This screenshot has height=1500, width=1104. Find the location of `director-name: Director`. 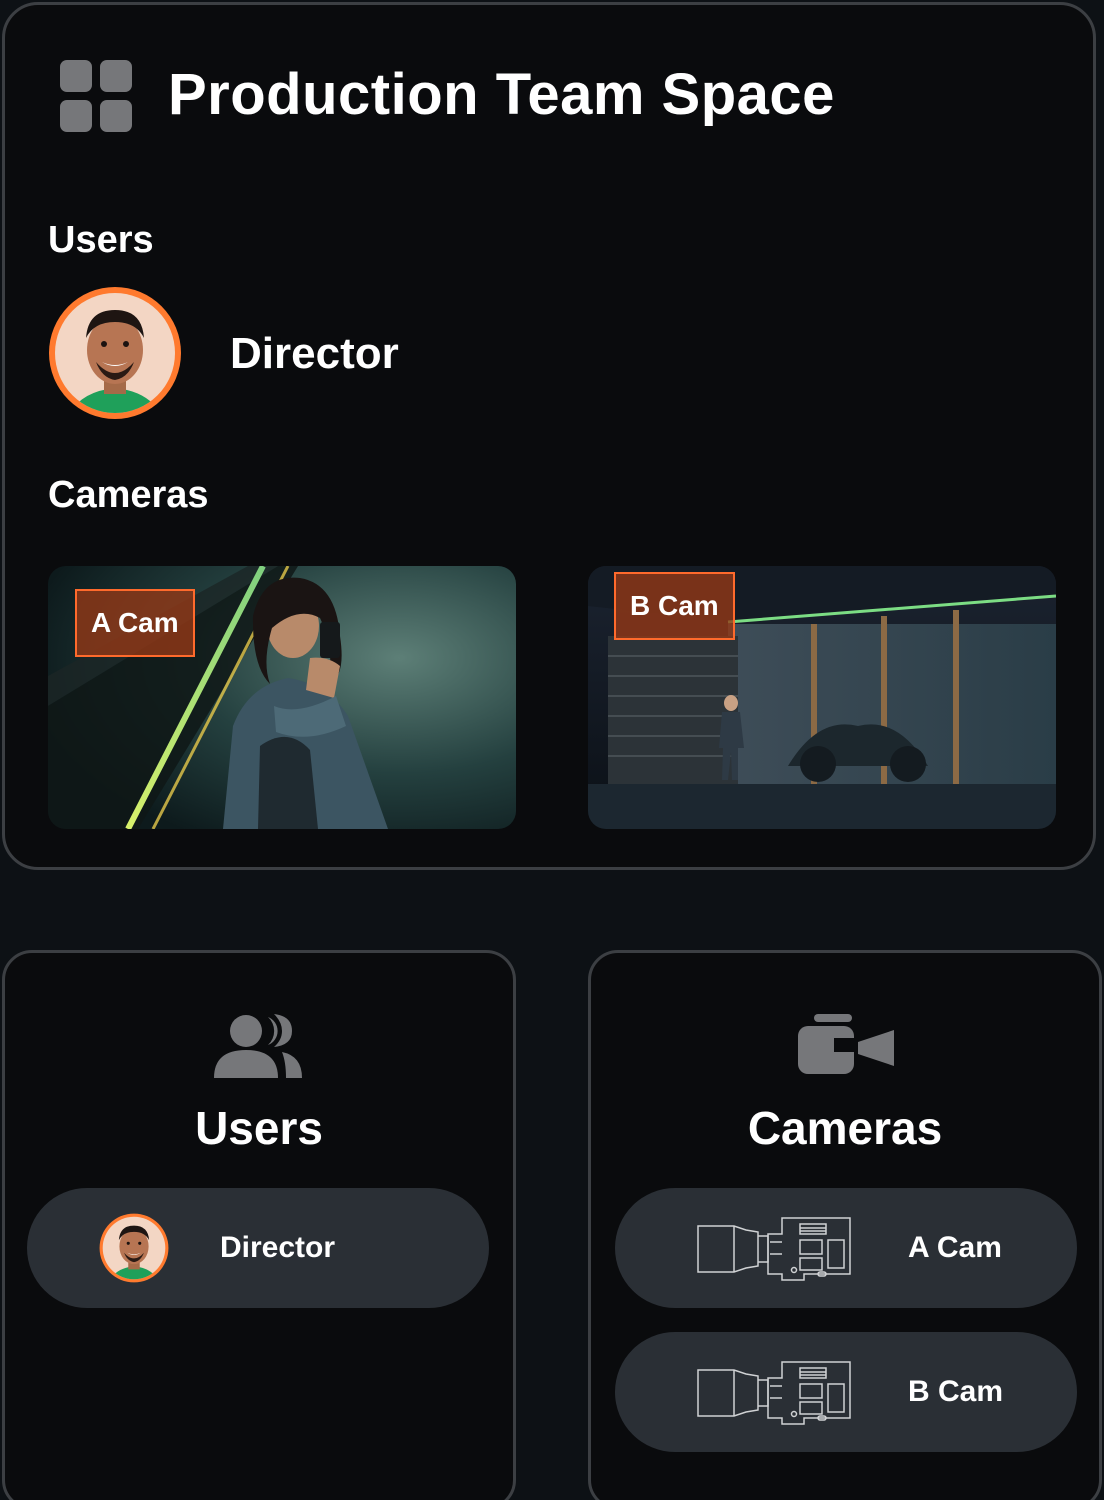

director-name: Director is located at coordinates (314, 353).